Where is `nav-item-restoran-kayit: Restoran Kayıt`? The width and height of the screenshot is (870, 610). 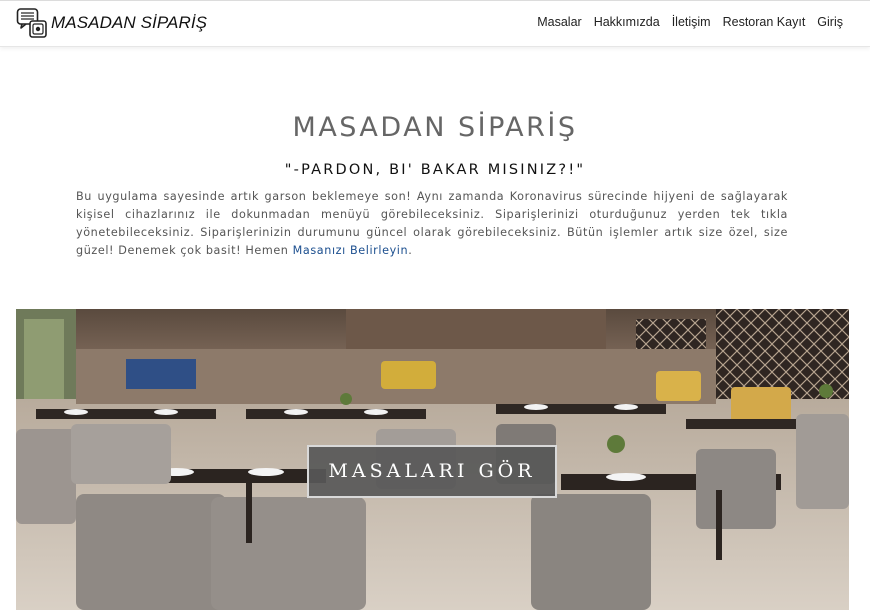
nav-item-restoran-kayit: Restoran Kayıt is located at coordinates (764, 22).